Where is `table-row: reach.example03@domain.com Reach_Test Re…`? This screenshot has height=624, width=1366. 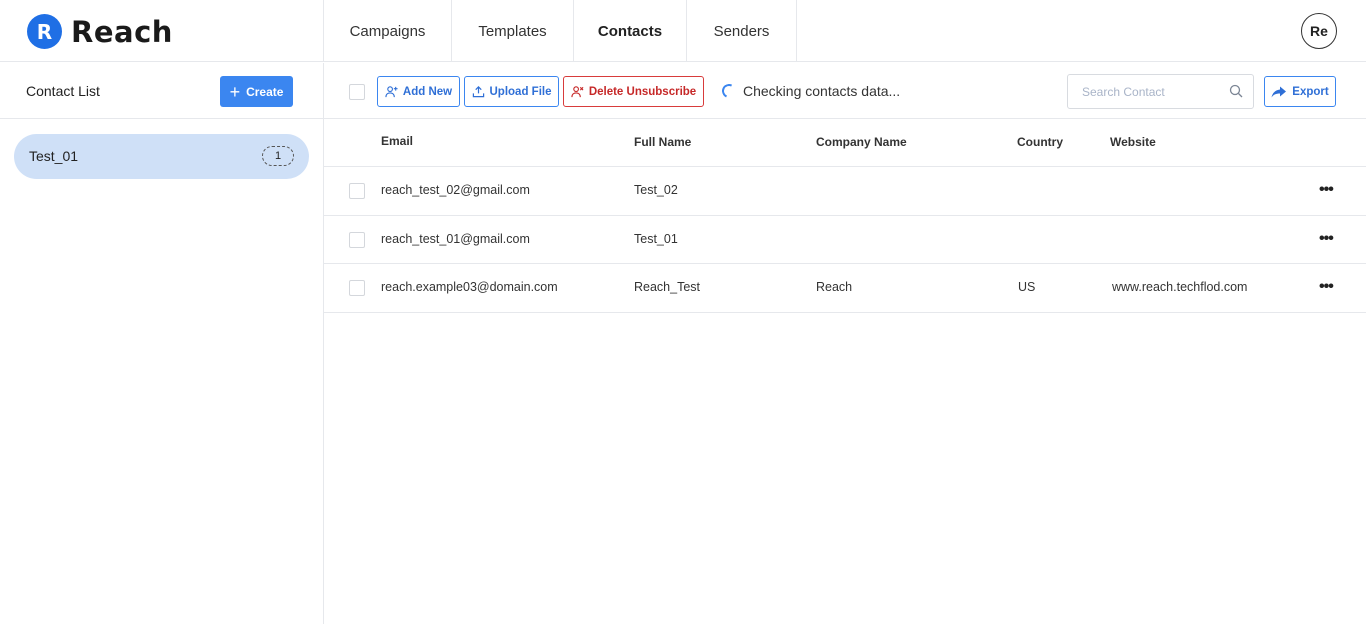 table-row: reach.example03@domain.com Reach_Test Re… is located at coordinates (845, 288).